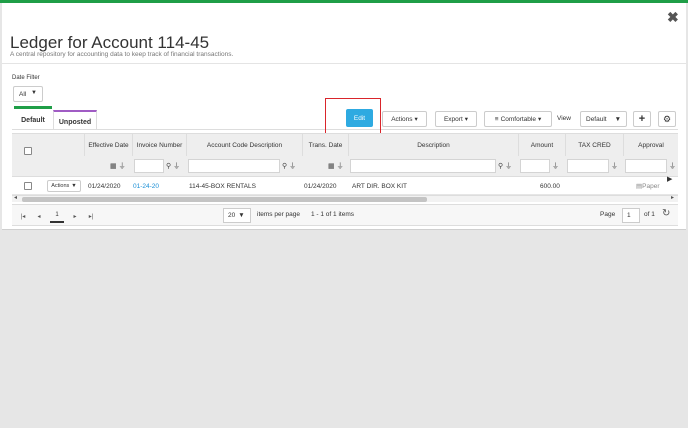 Image resolution: width=688 pixels, height=428 pixels. Describe the element at coordinates (244, 145) in the screenshot. I see `column-header-account-code-description: Account Code Description` at that location.